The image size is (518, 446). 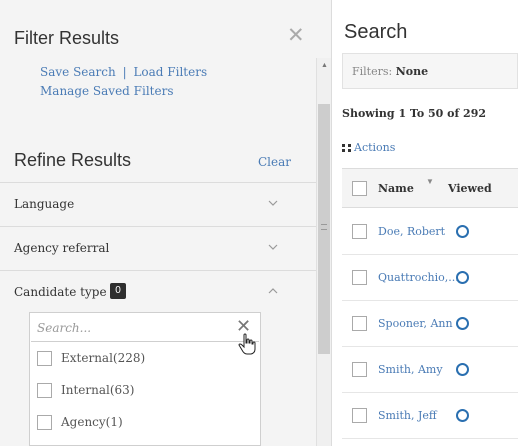 I want to click on table-row: Doe, Robert, so click(x=430, y=232).